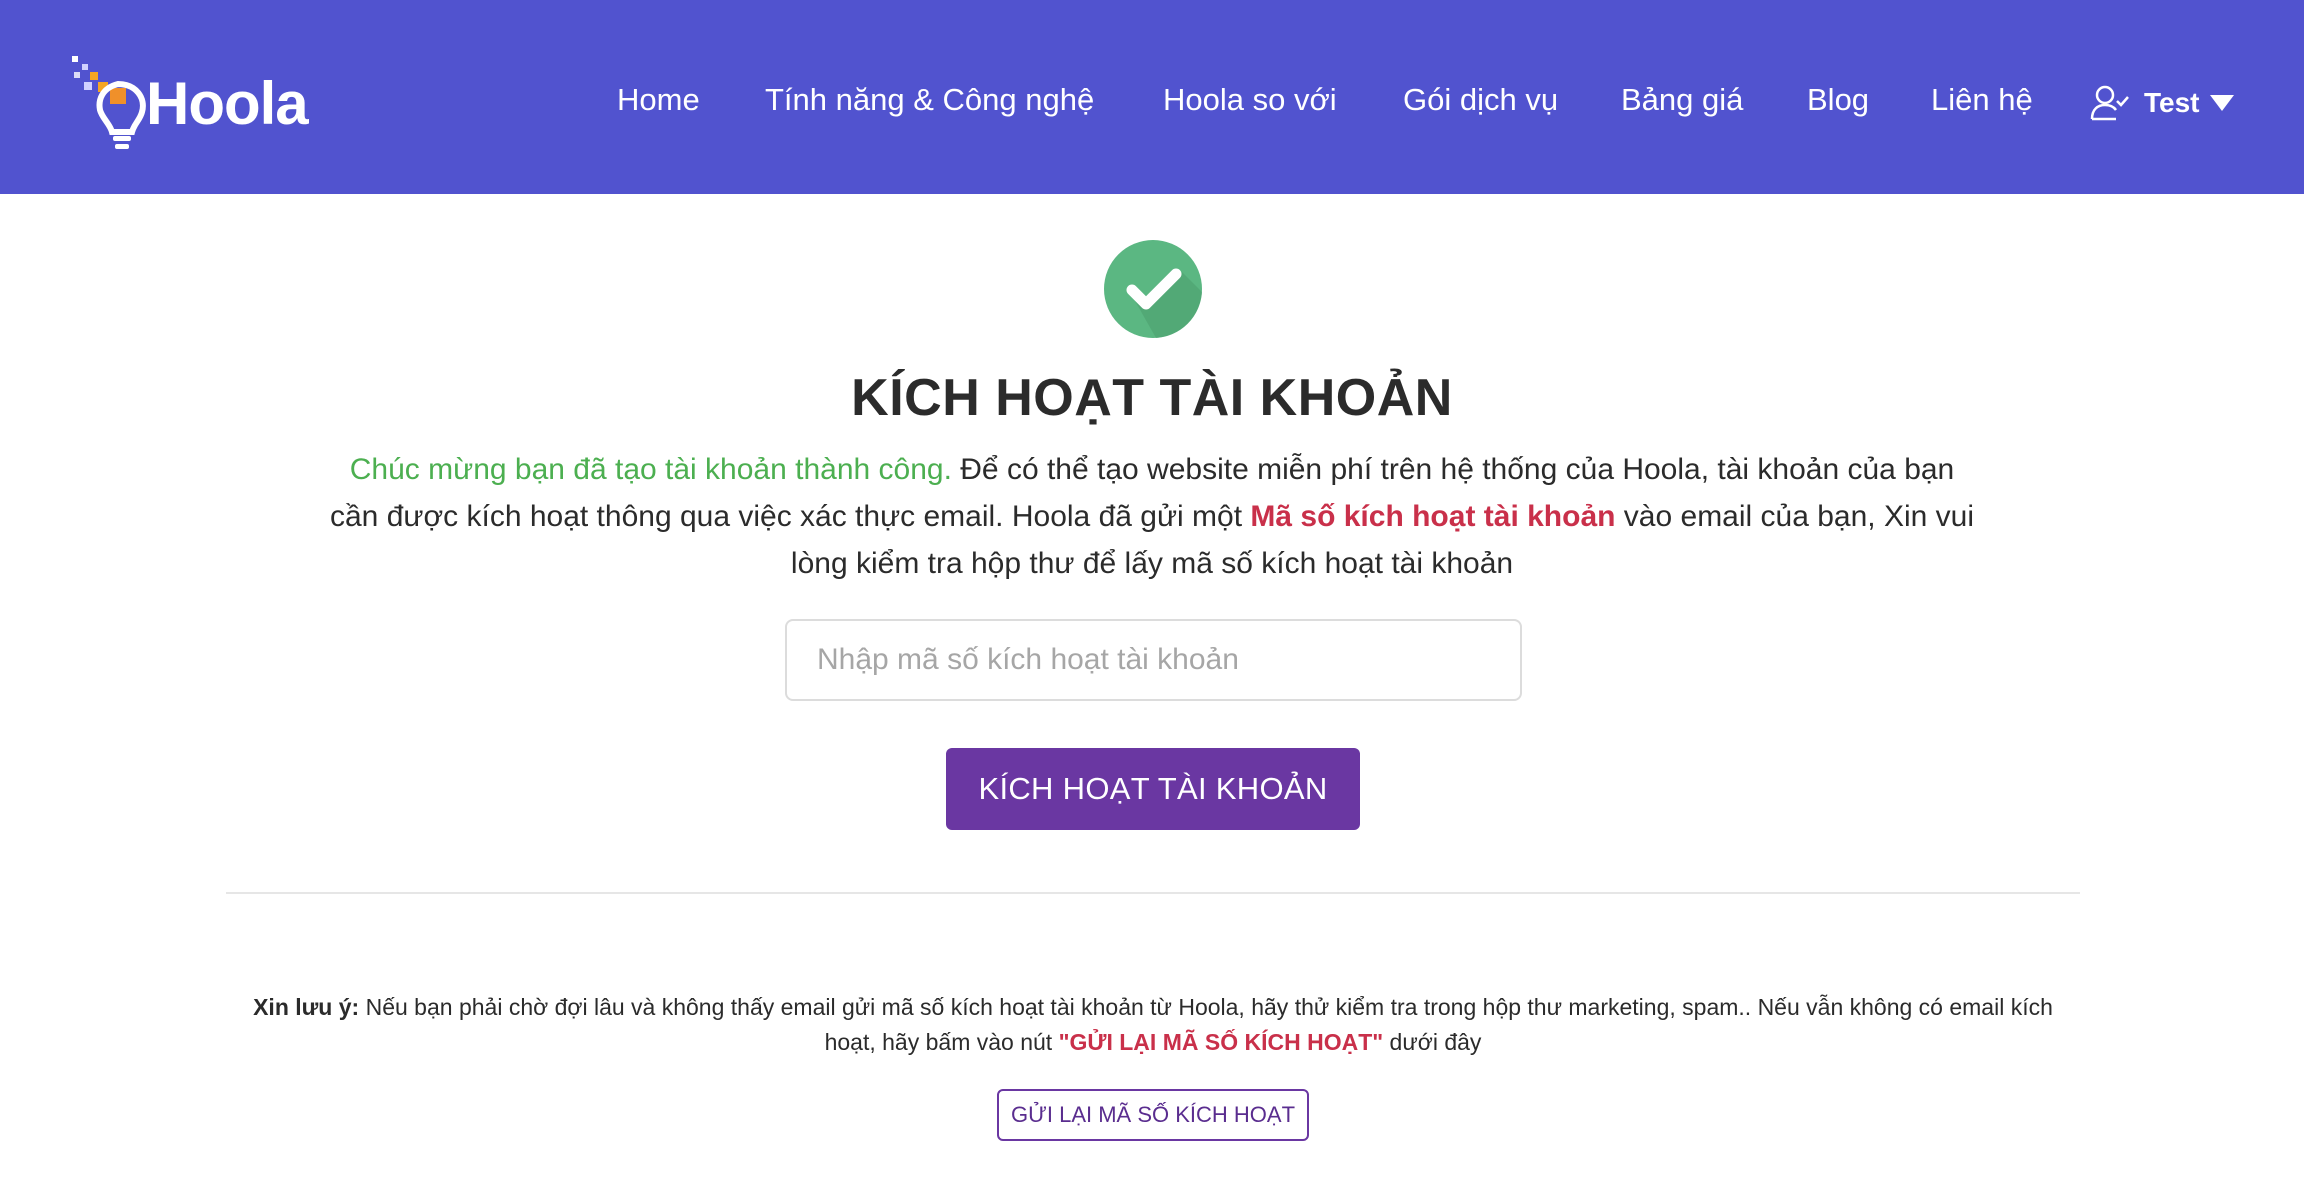  Describe the element at coordinates (1221, 1042) in the screenshot. I see `resend-highlight: "GỬI LẠI MÃ SỐ KÍCH HOẠT"` at that location.